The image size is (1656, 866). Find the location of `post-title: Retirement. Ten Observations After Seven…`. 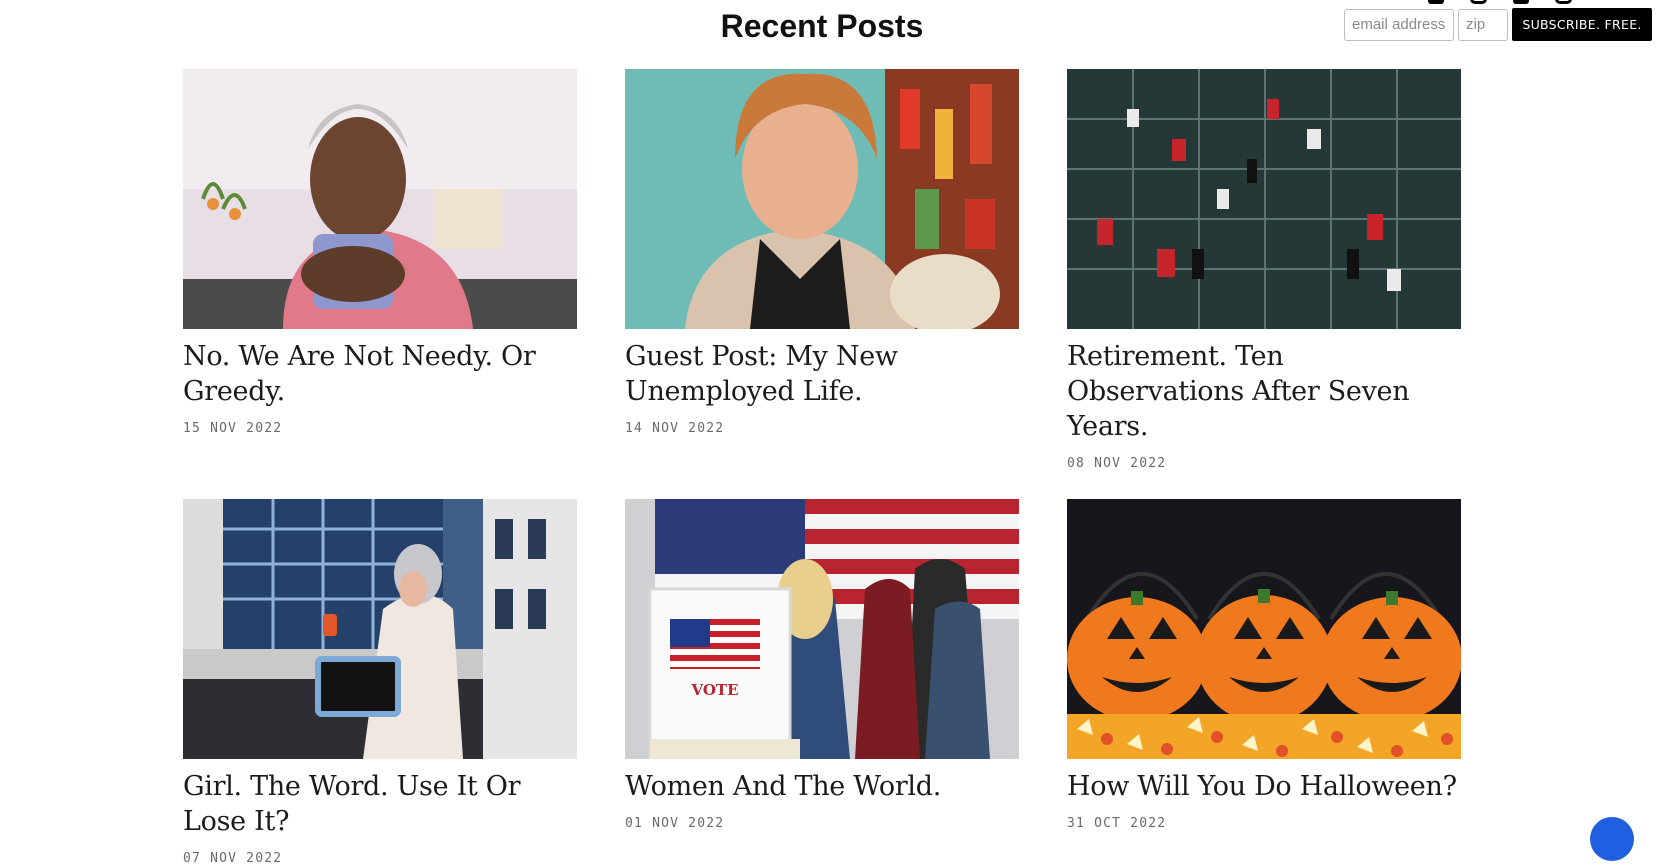

post-title: Retirement. Ten Observations After Seven… is located at coordinates (1264, 391).